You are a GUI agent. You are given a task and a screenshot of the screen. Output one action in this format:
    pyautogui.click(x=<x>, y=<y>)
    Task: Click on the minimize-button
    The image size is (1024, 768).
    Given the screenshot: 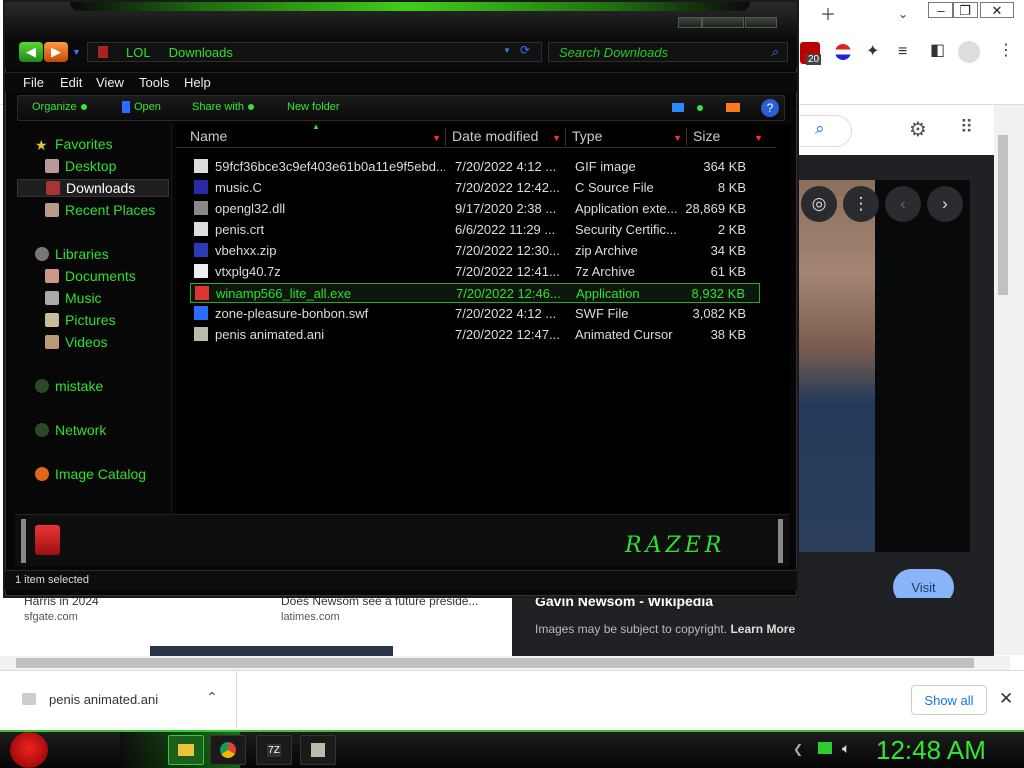 What is the action you would take?
    pyautogui.click(x=690, y=22)
    